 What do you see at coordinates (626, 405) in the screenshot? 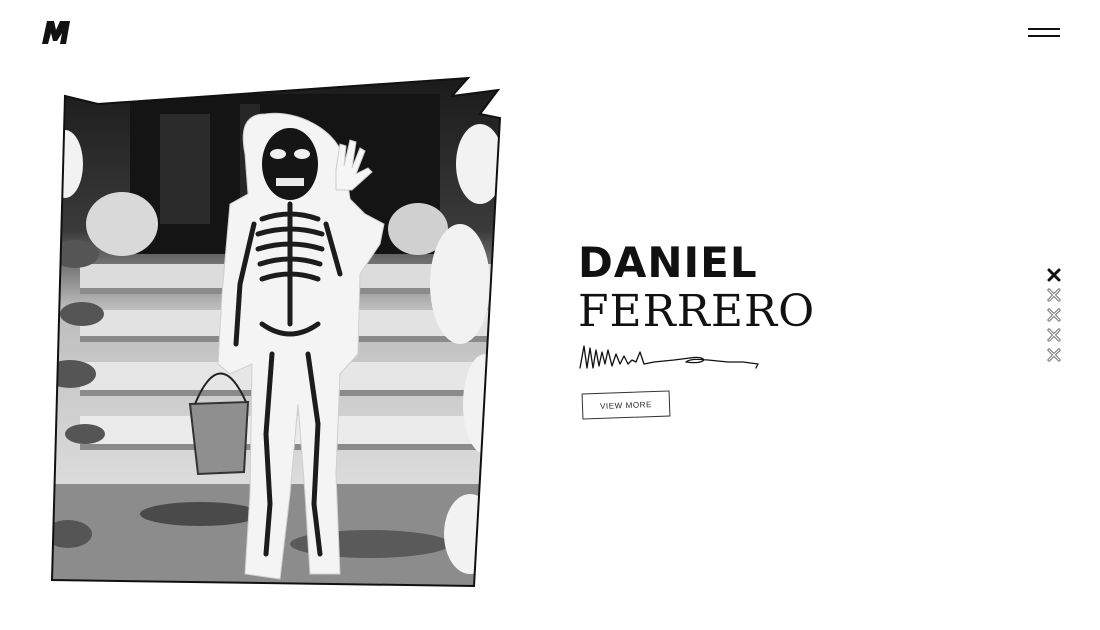
I see `view-more-button: VIEW MORE` at bounding box center [626, 405].